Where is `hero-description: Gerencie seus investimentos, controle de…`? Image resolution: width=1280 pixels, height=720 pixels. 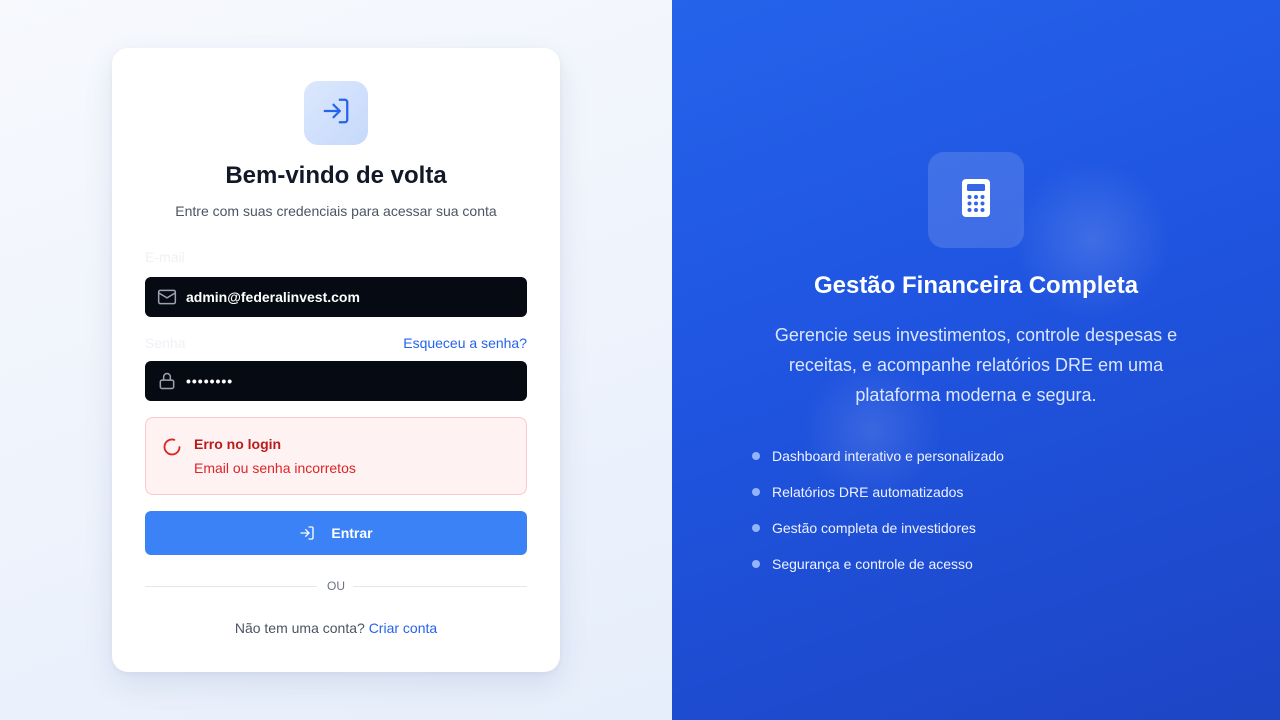
hero-description: Gerencie seus investimentos, controle de… is located at coordinates (976, 365).